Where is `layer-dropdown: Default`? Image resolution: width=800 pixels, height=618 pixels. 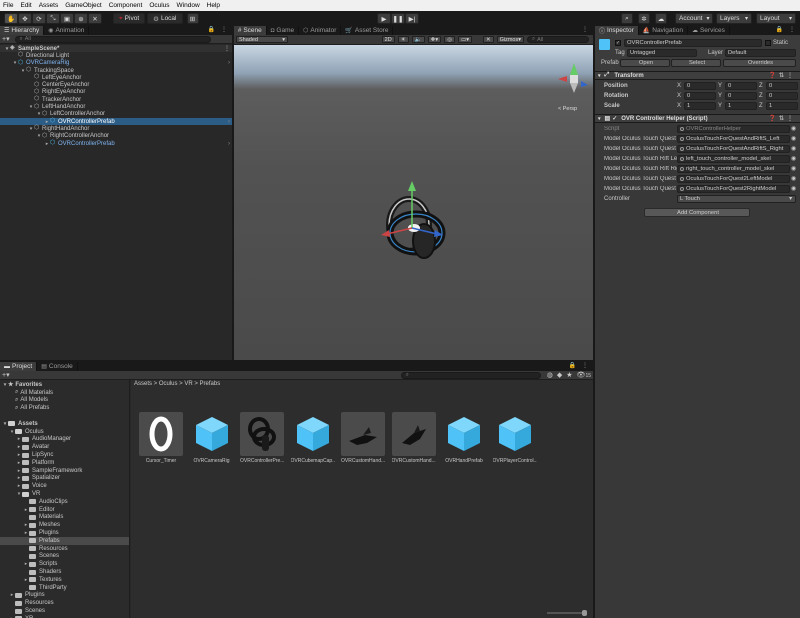 layer-dropdown: Default is located at coordinates (760, 53).